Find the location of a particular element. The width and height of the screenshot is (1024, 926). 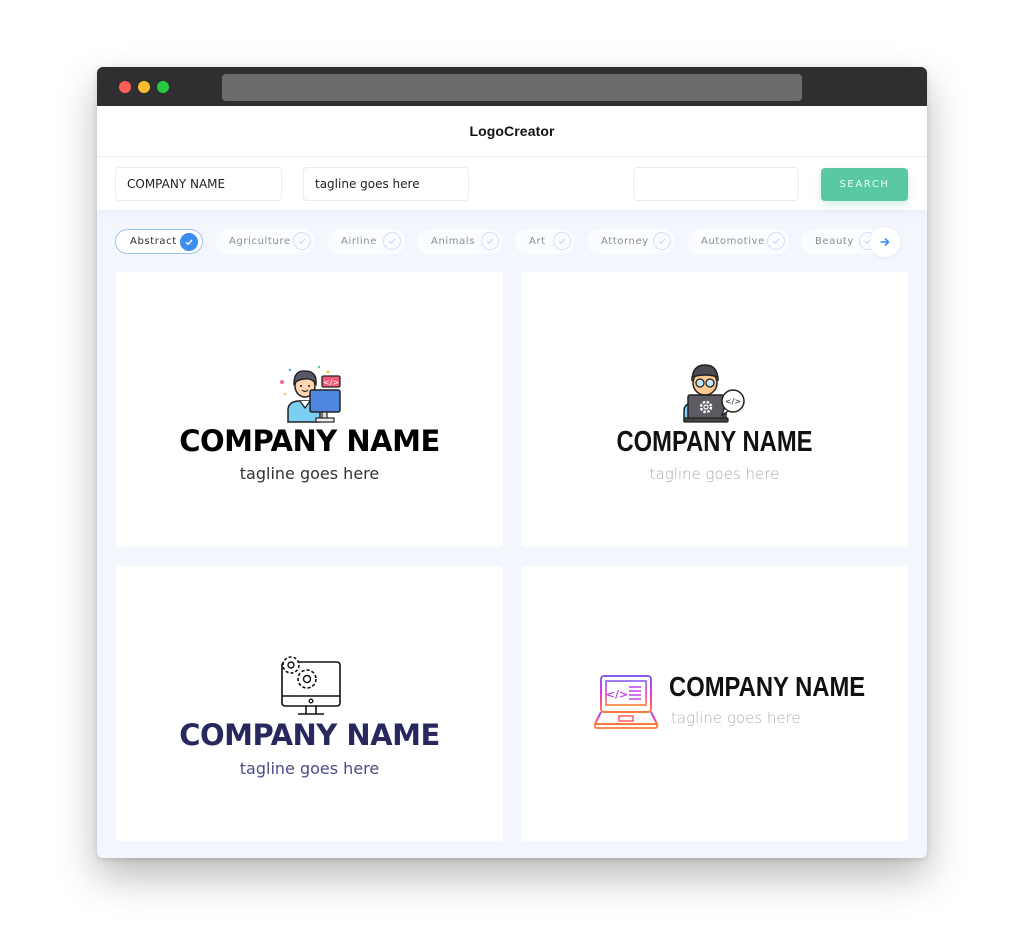

app-header: LogoCreator is located at coordinates (512, 131).